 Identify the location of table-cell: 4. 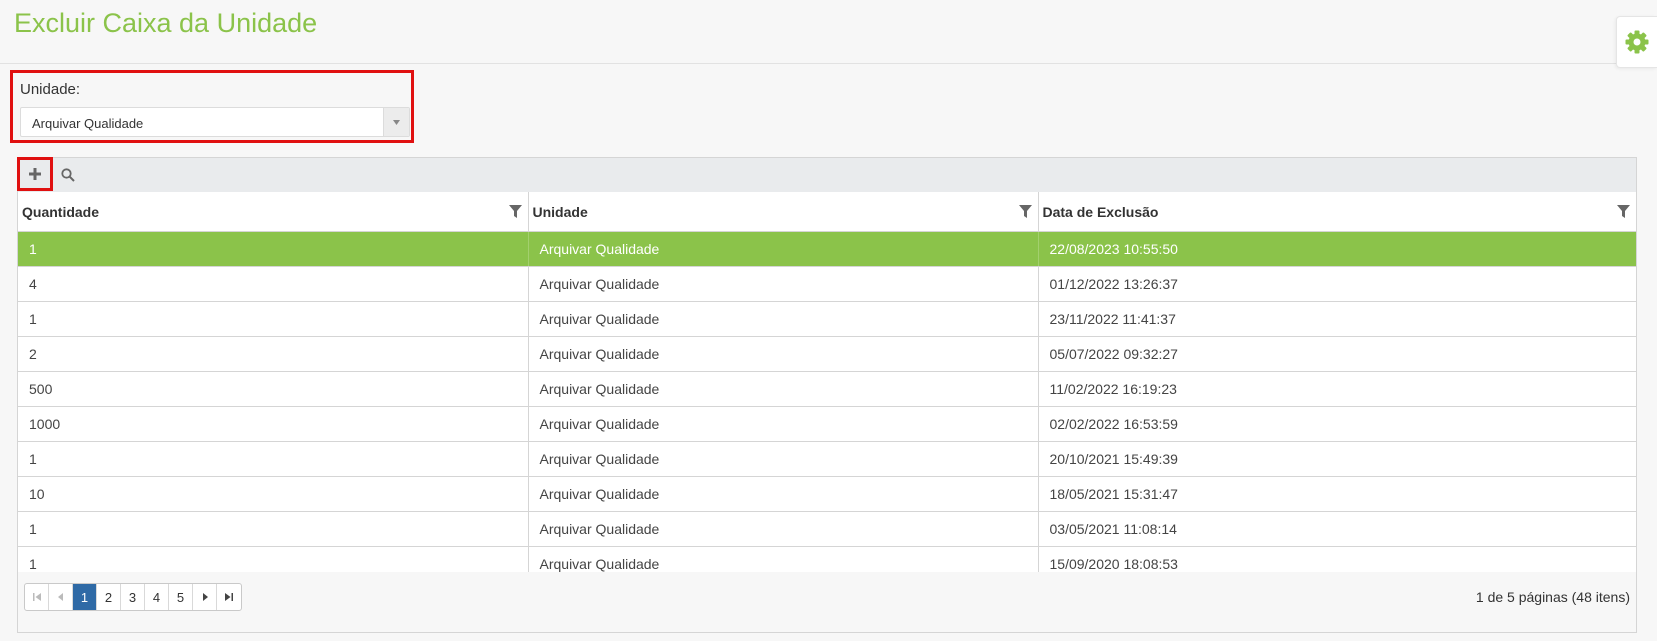
(273, 284).